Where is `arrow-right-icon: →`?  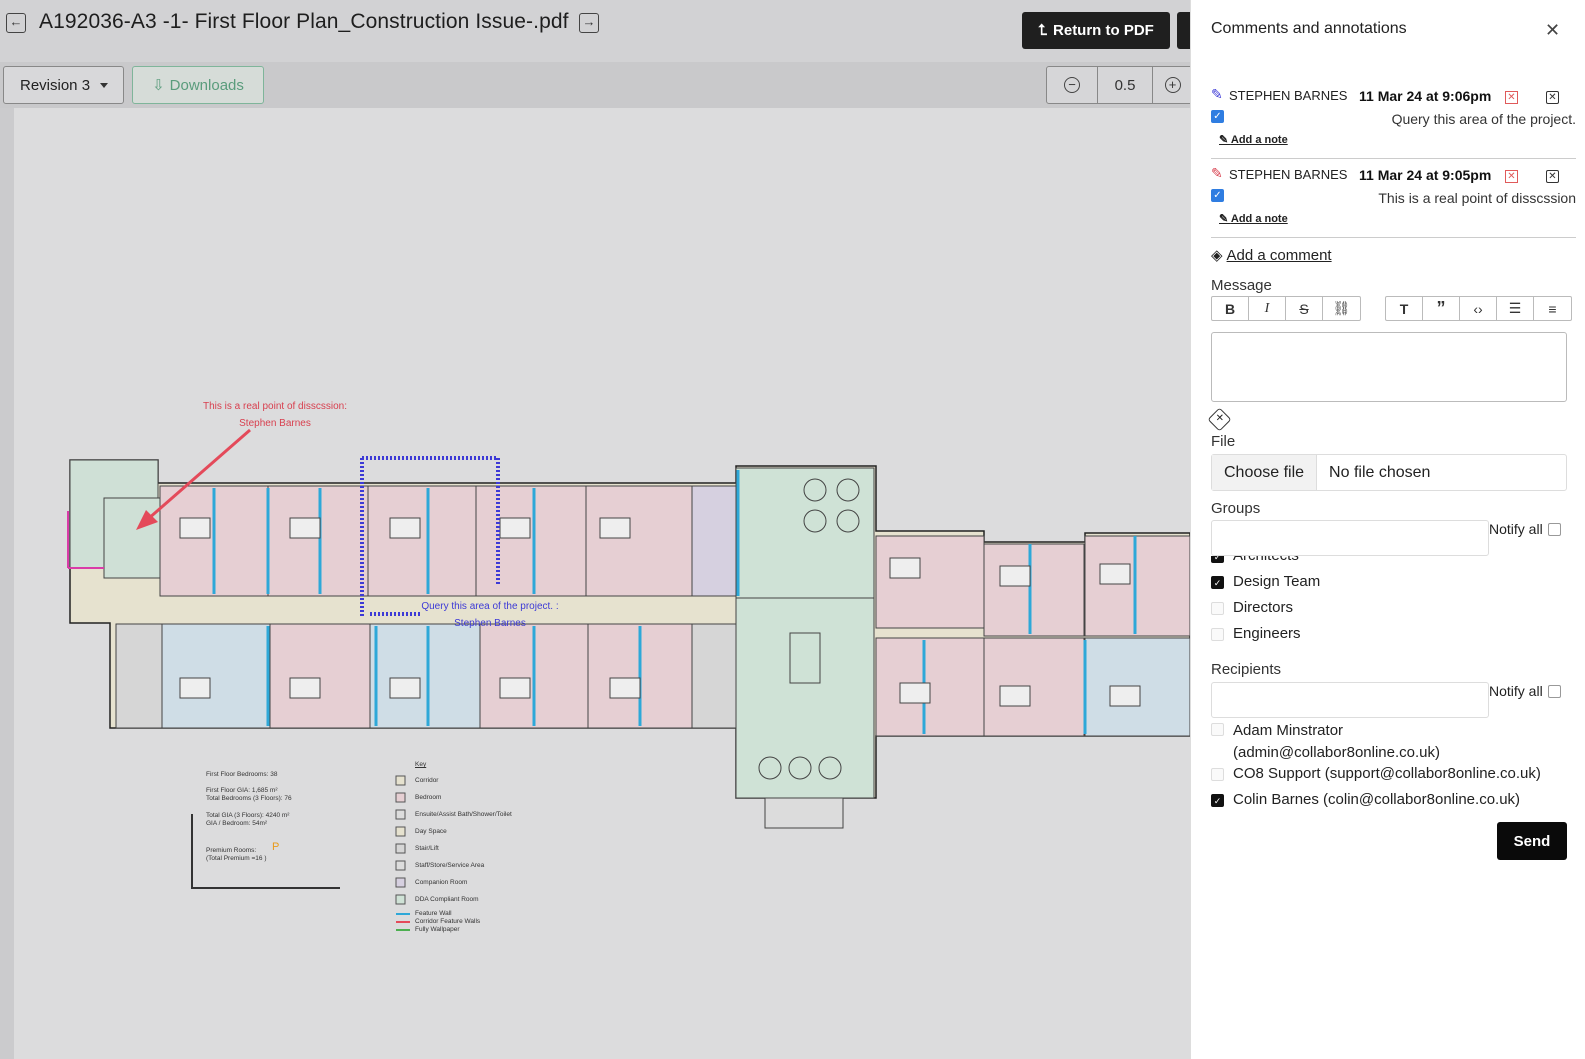
arrow-right-icon: → is located at coordinates (589, 21).